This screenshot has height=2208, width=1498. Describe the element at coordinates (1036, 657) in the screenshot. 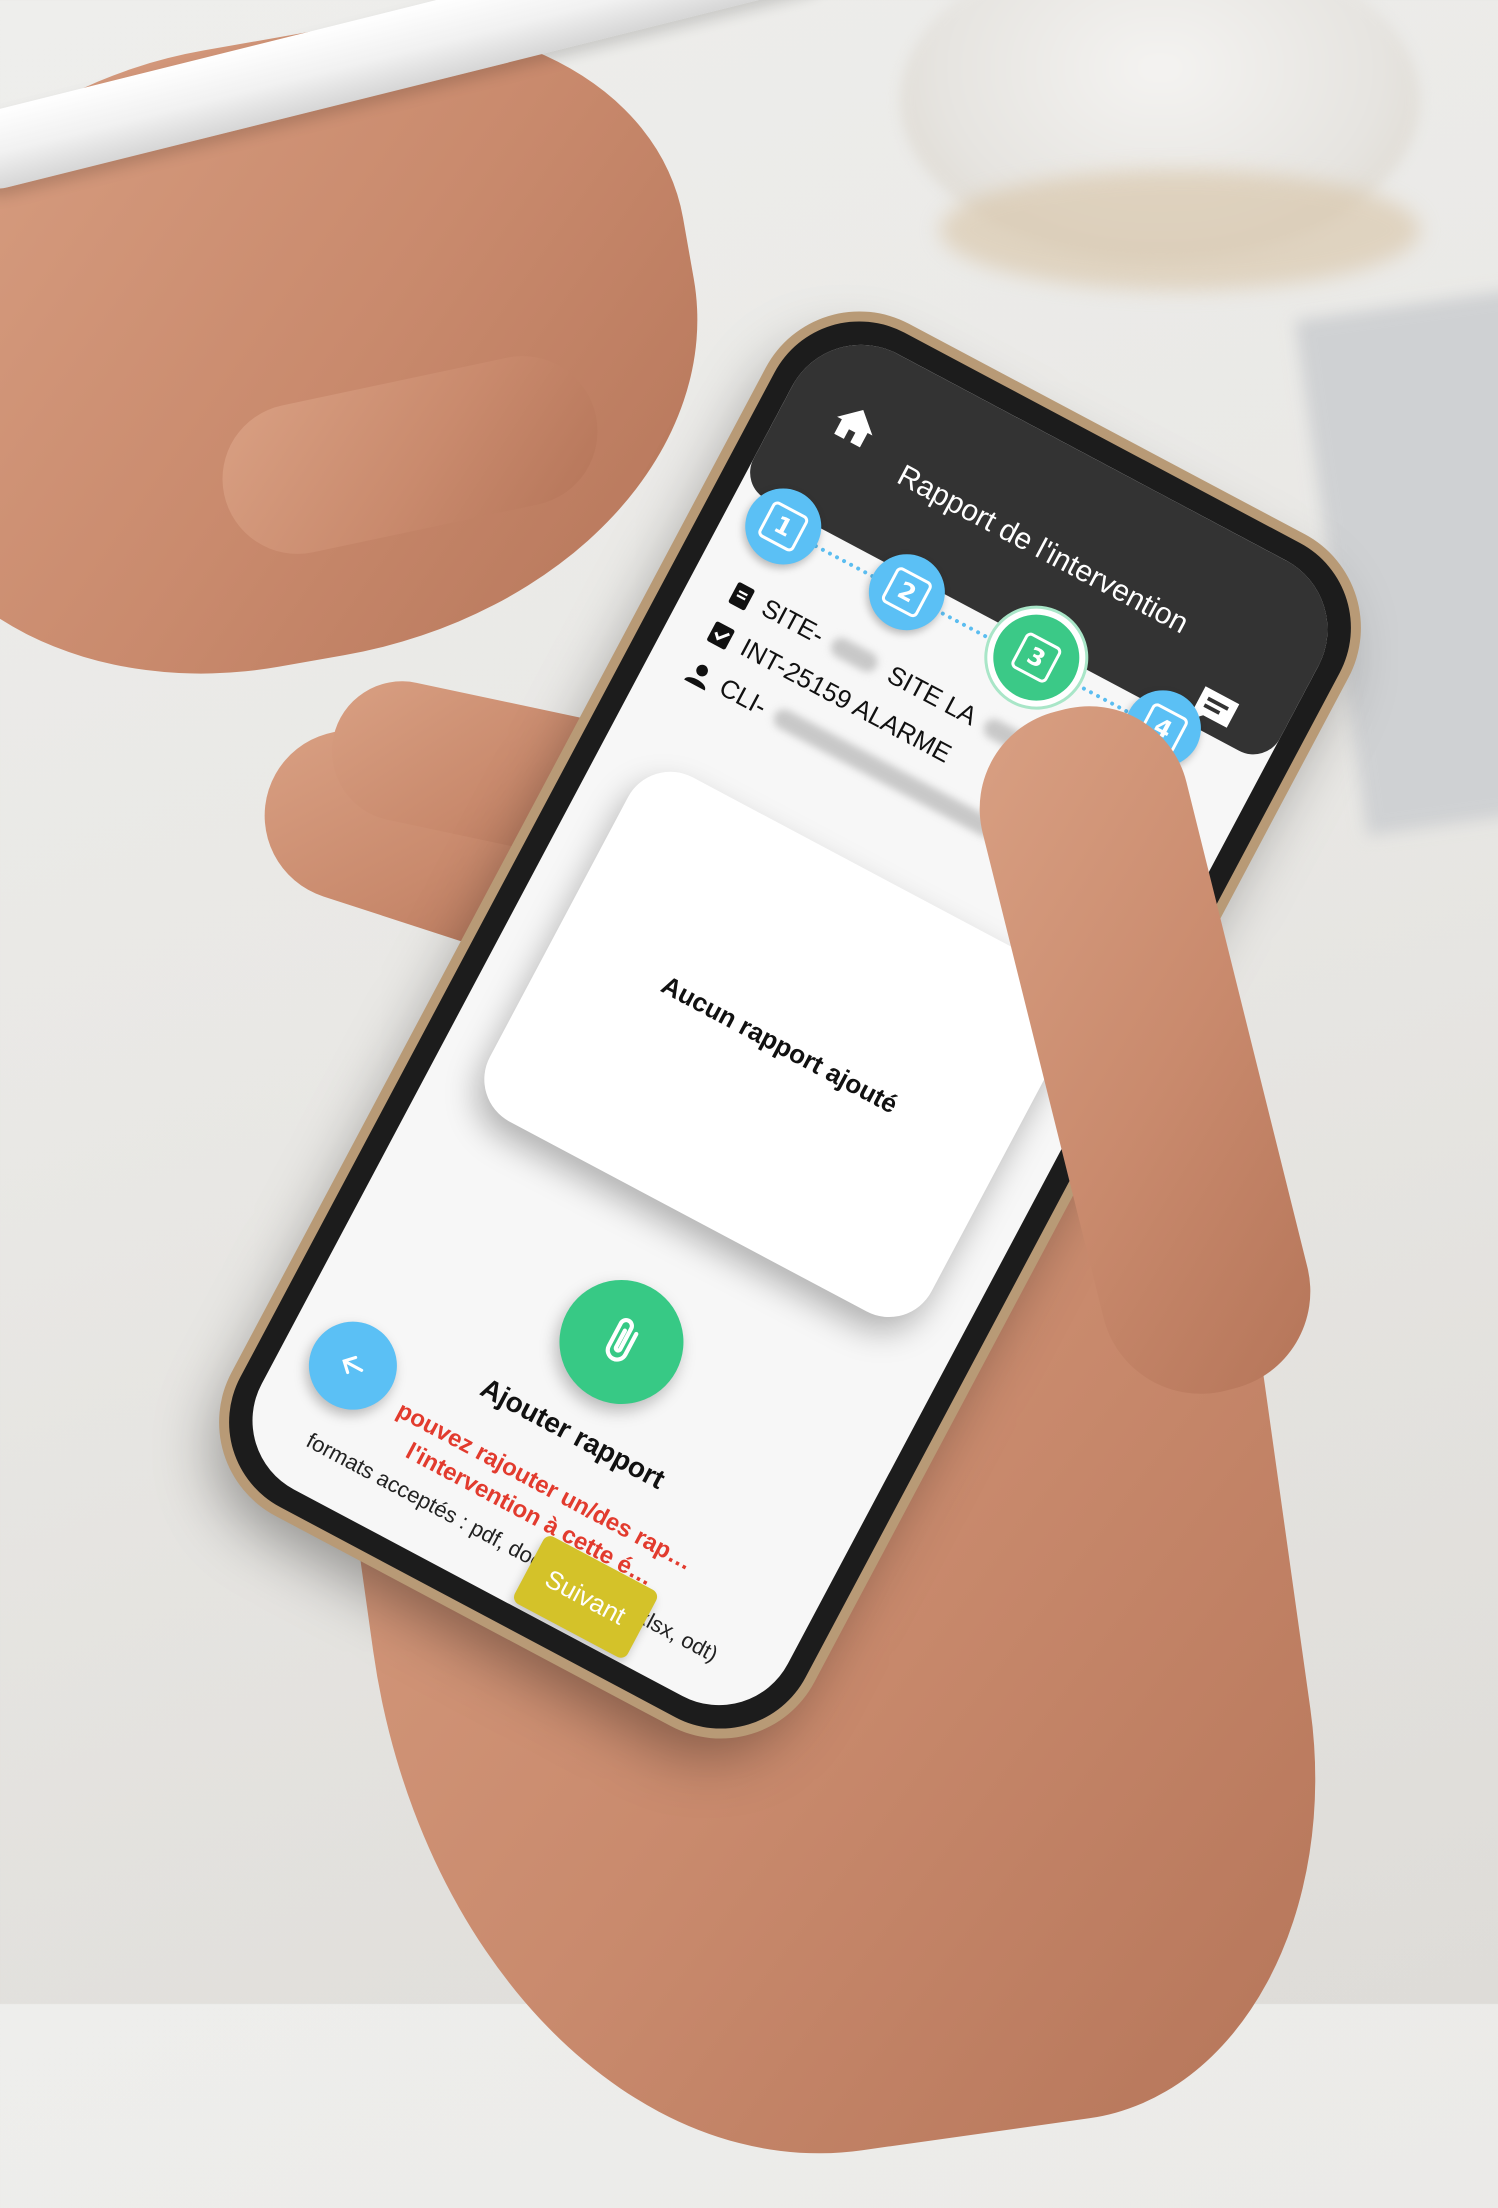

I see `step-number: 3` at that location.